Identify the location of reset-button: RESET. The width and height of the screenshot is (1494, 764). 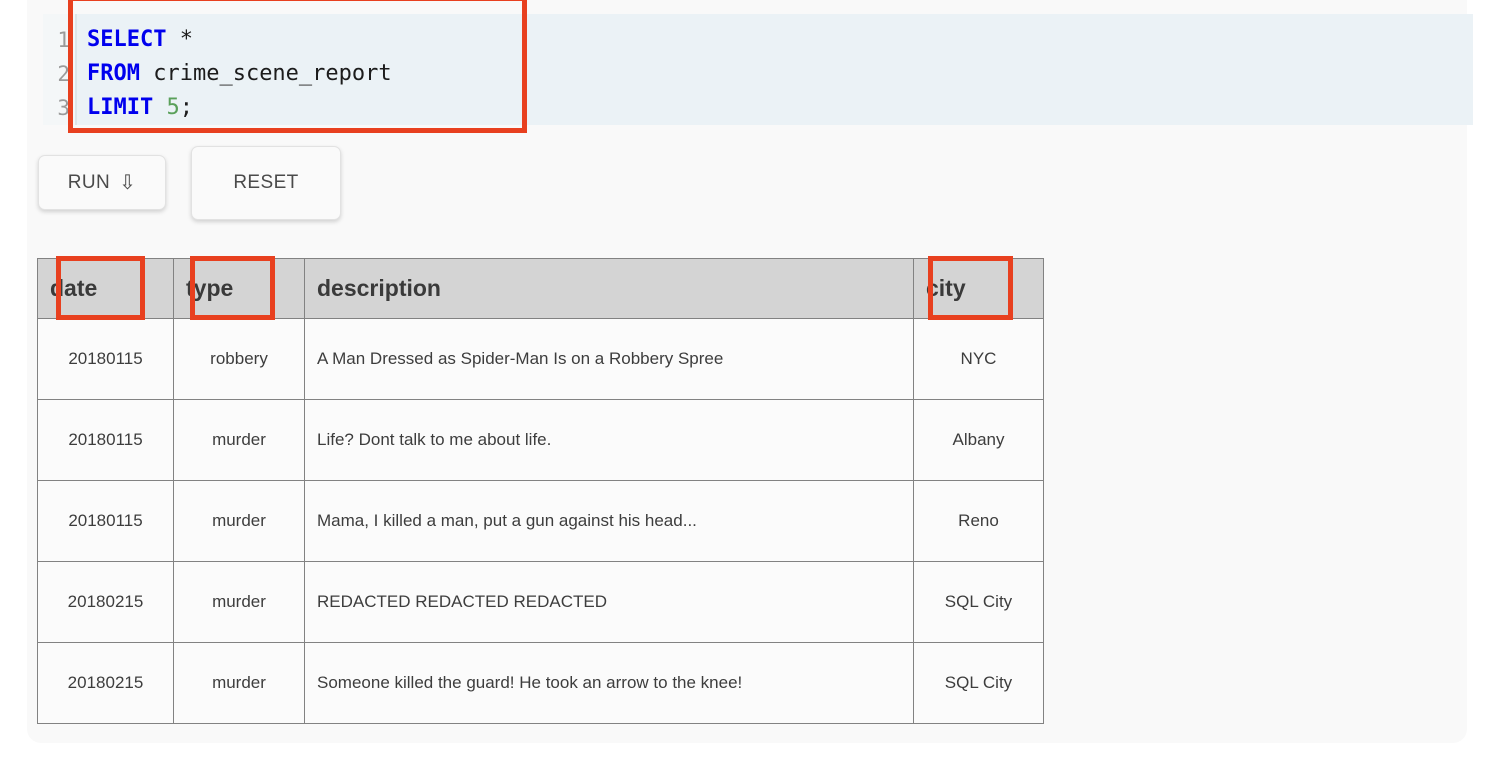
(266, 183).